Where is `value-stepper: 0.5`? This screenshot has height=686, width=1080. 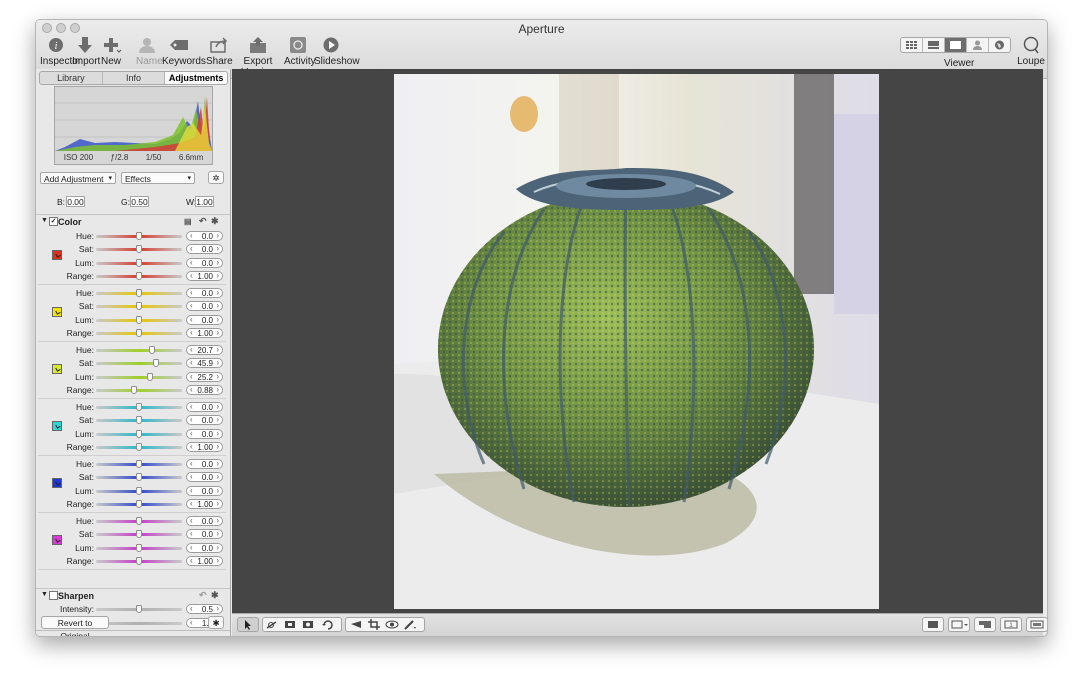
value-stepper: 0.5 is located at coordinates (204, 609).